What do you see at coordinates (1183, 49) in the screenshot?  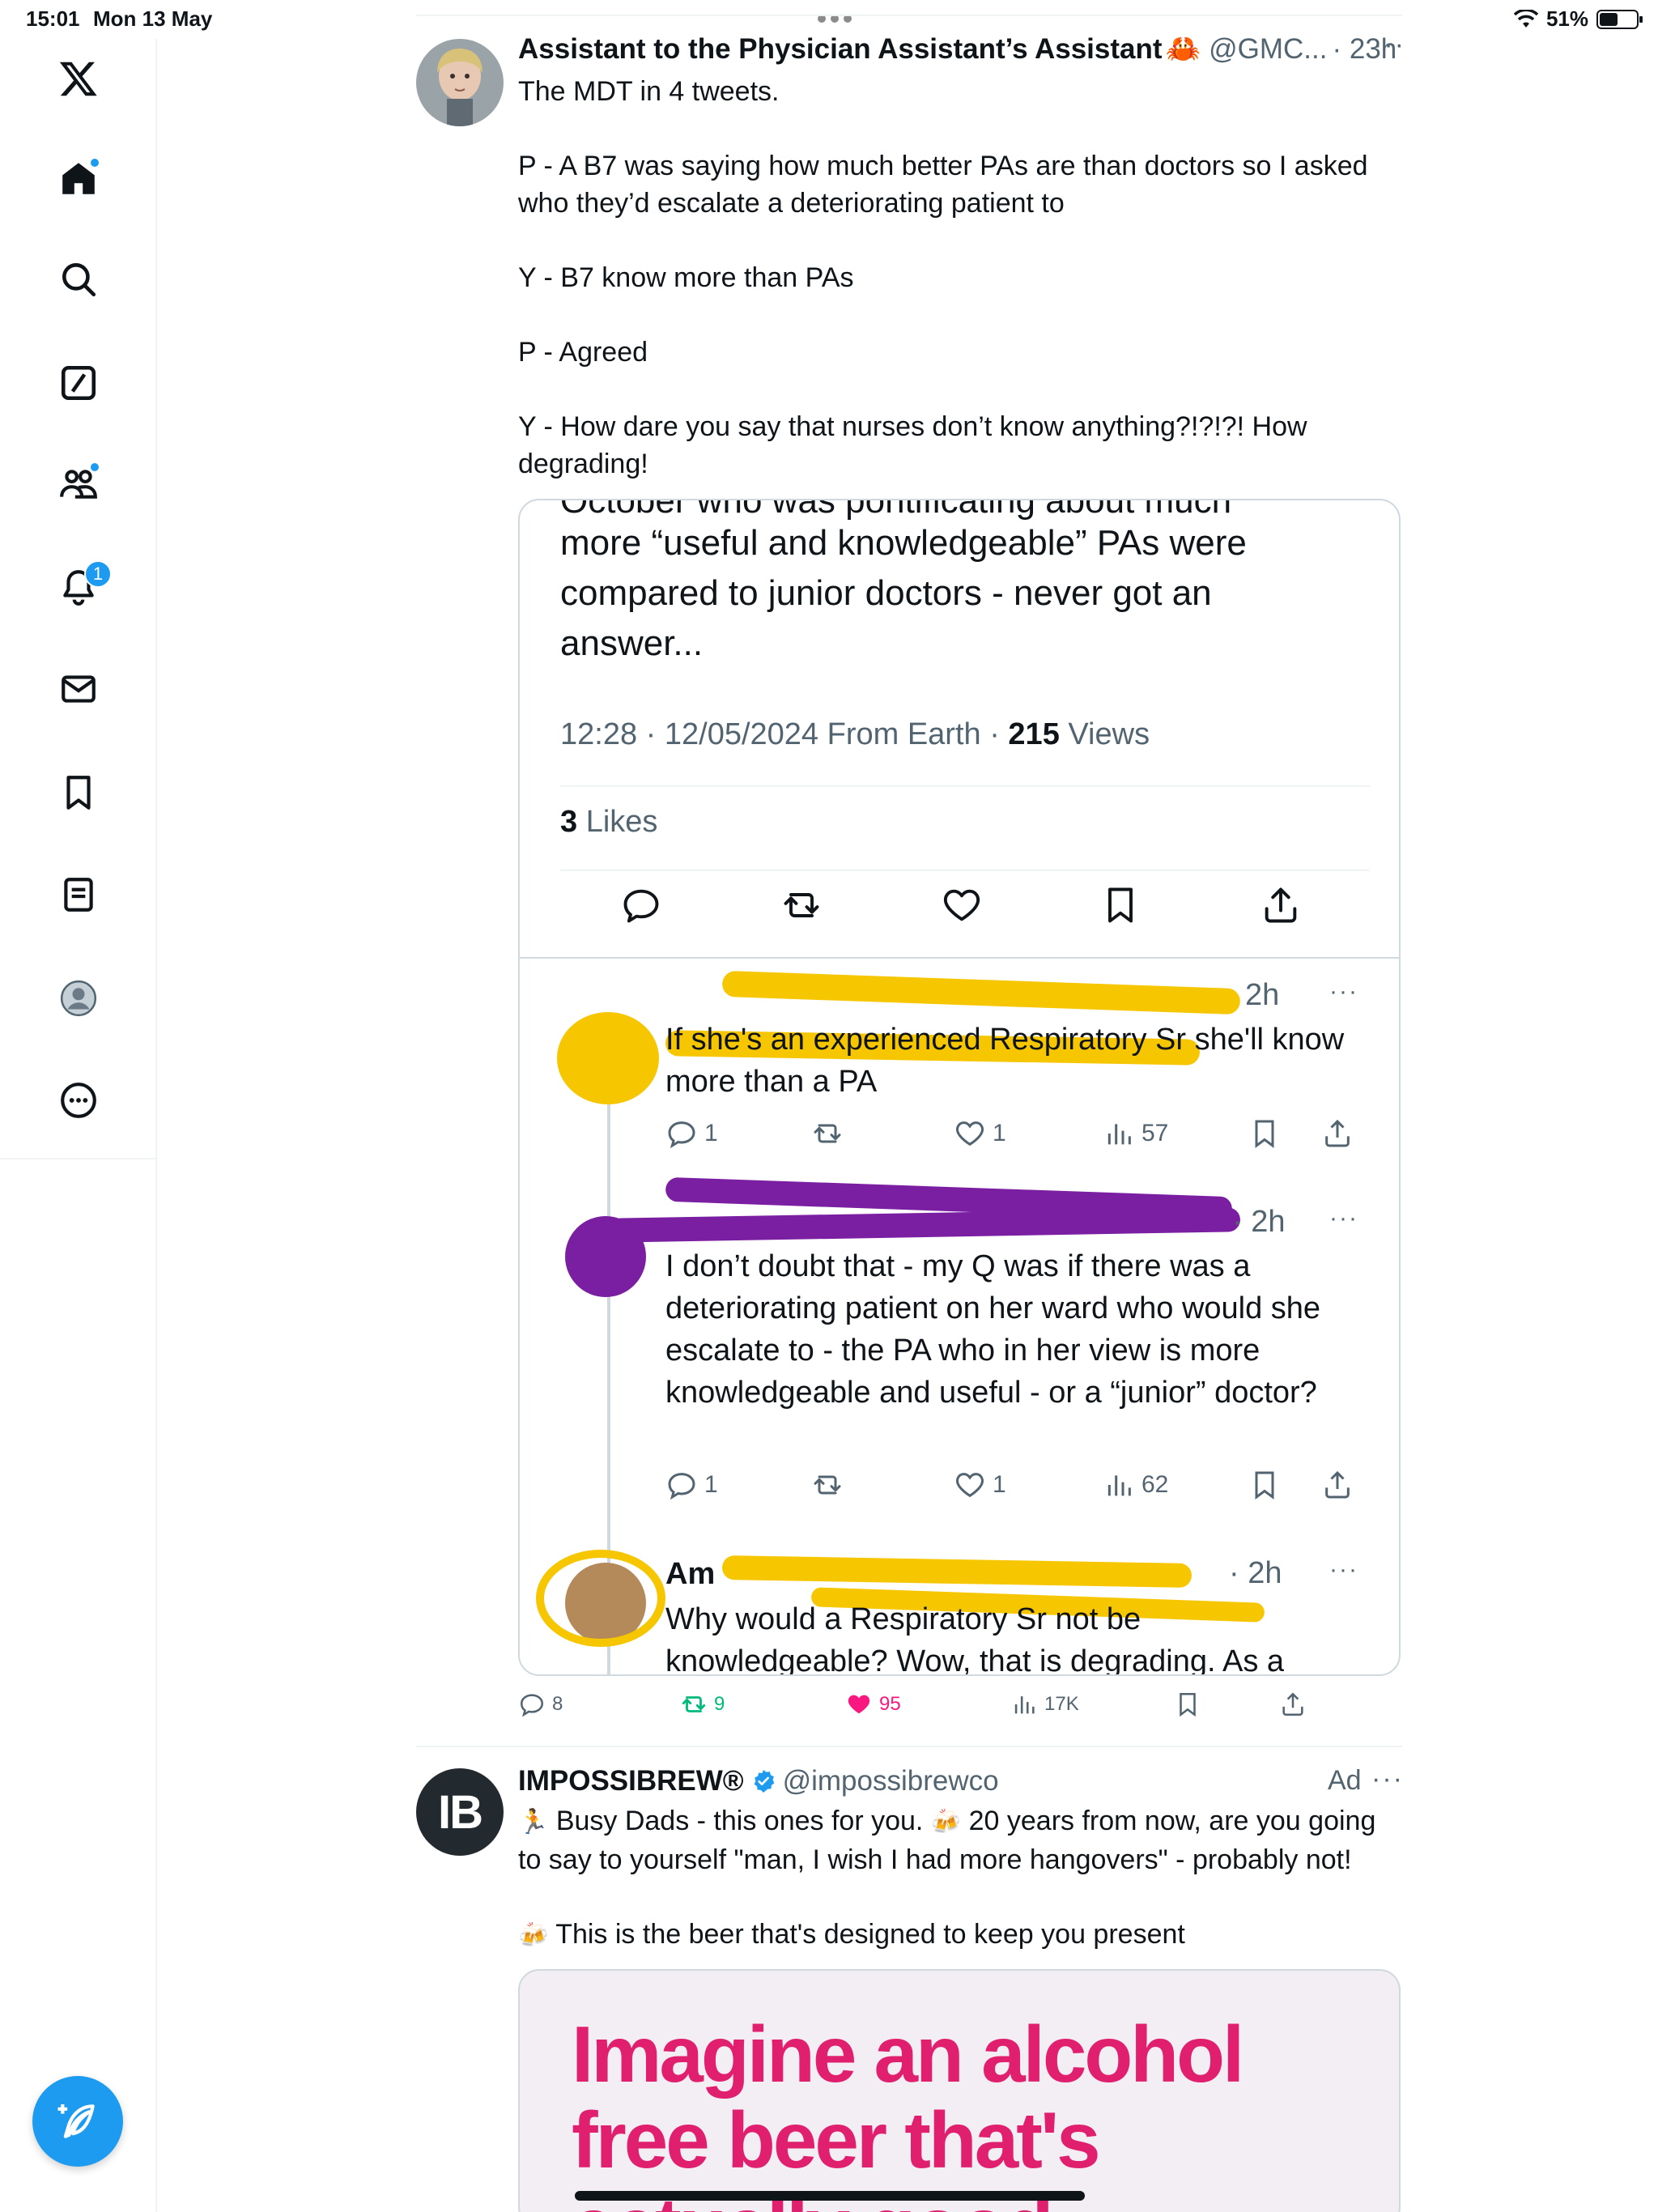 I see `crab-emoji: 🦀` at bounding box center [1183, 49].